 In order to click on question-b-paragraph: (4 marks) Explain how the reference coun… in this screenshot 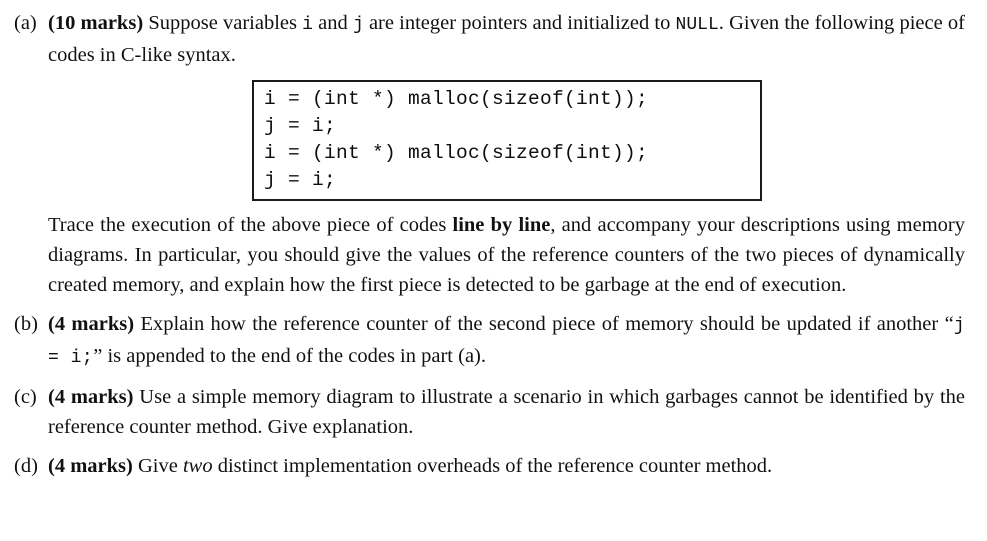, I will do `click(506, 341)`.